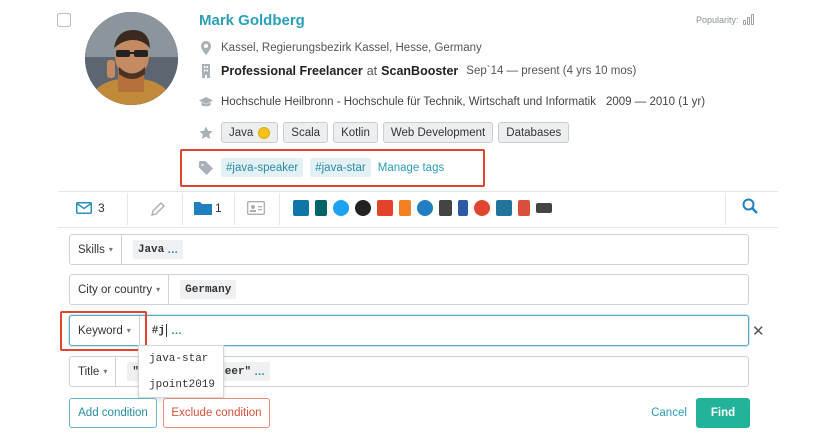  What do you see at coordinates (463, 208) in the screenshot?
I see `bitbucket-icon` at bounding box center [463, 208].